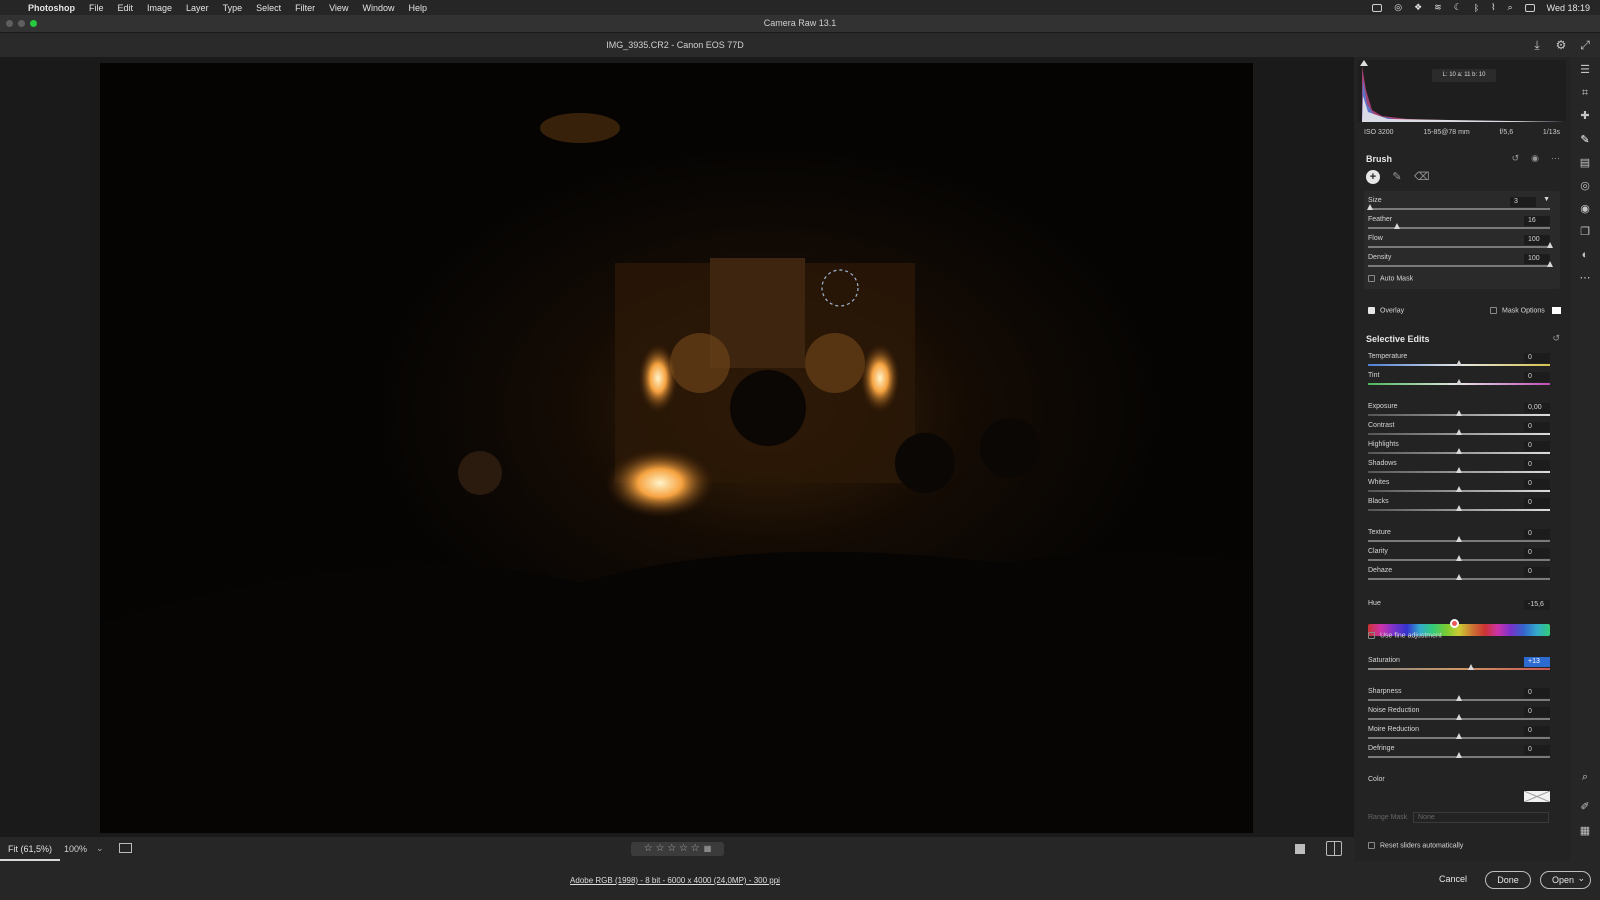 Image resolution: width=1600 pixels, height=900 pixels. What do you see at coordinates (1537, 221) in the screenshot?
I see `feather-value: 16` at bounding box center [1537, 221].